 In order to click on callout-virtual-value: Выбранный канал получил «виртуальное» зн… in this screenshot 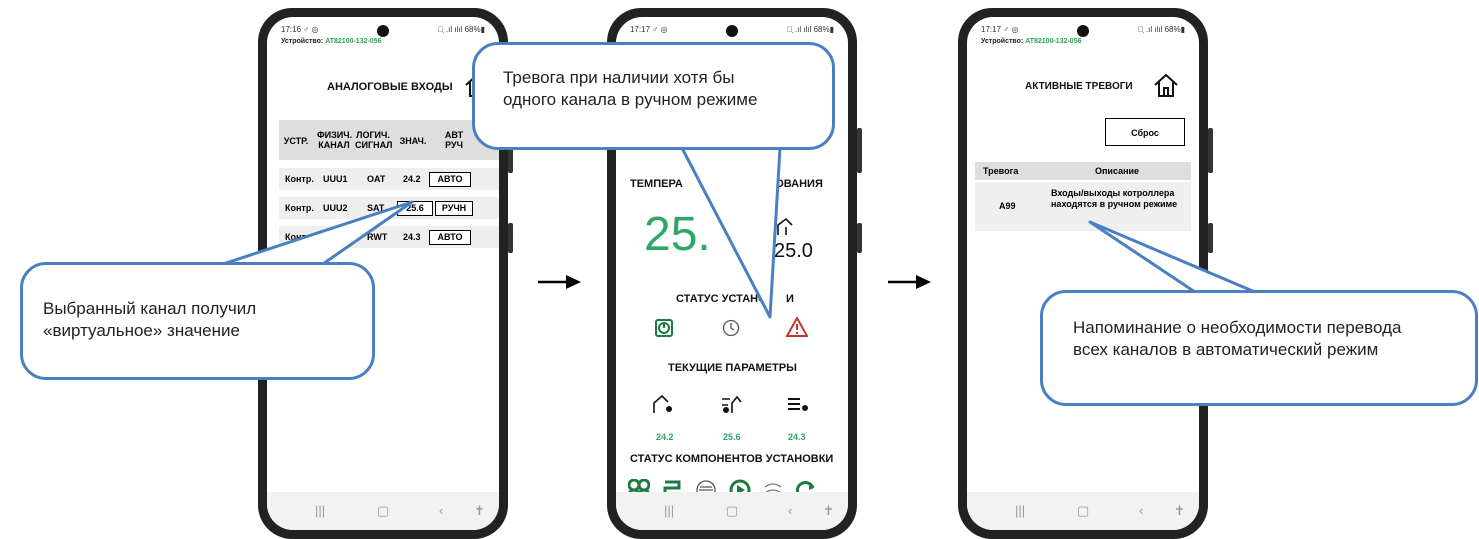, I will do `click(197, 321)`.